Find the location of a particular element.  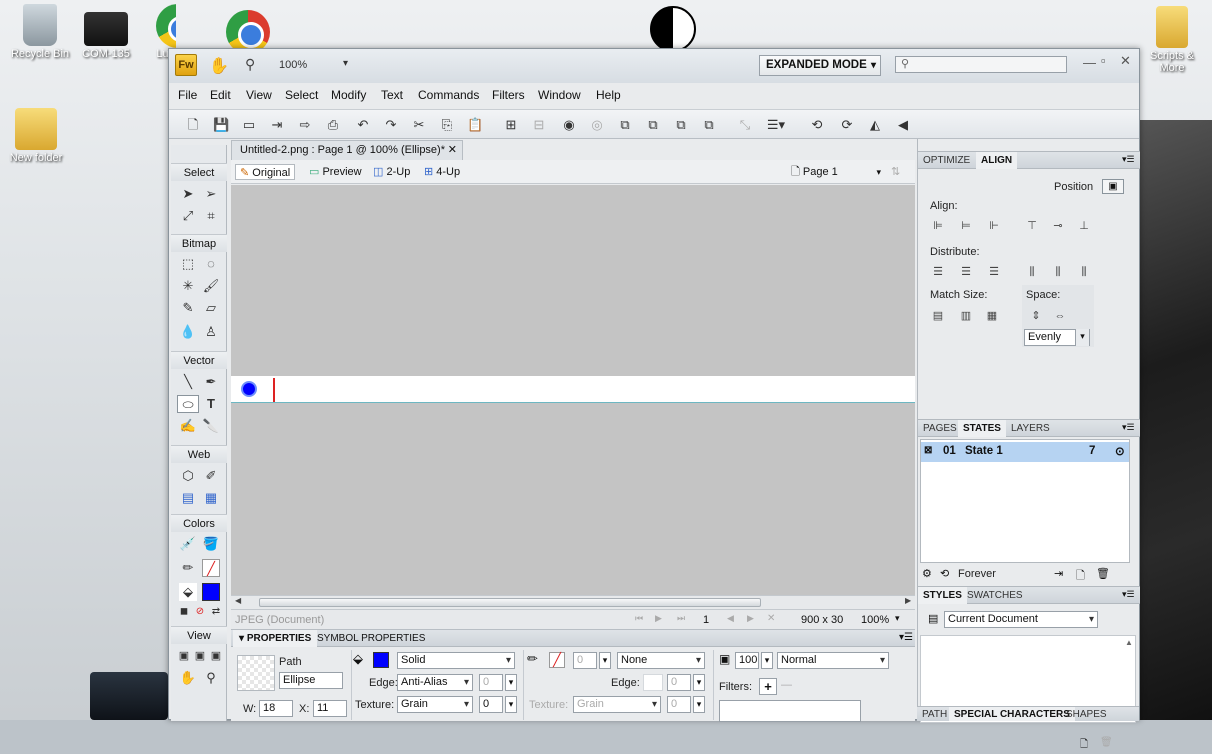

print-icon: ⎙ is located at coordinates (333, 125).